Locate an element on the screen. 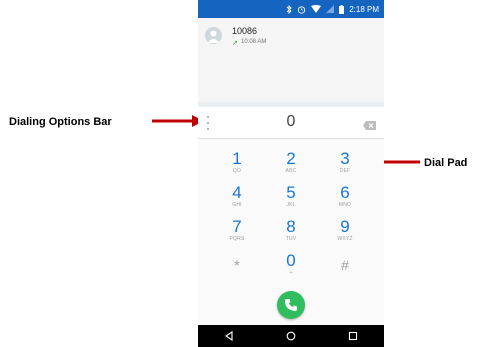 The width and height of the screenshot is (484, 347). battery-icon is located at coordinates (342, 9).